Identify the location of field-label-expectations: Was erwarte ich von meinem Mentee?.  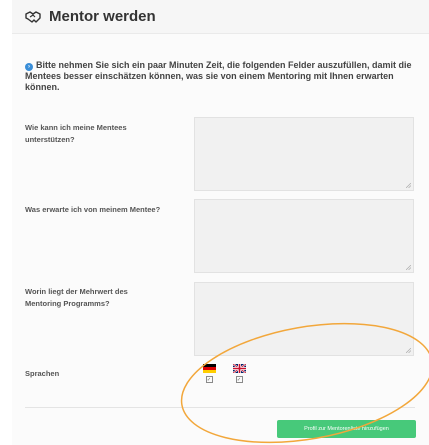
(93, 209).